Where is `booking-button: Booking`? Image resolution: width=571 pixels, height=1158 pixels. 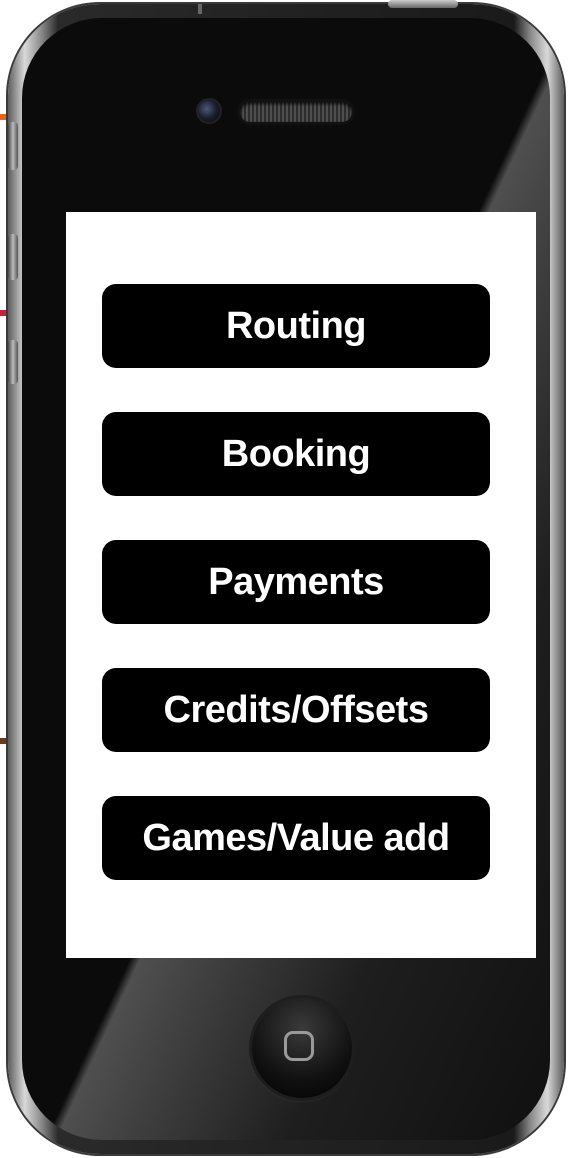 booking-button: Booking is located at coordinates (296, 454).